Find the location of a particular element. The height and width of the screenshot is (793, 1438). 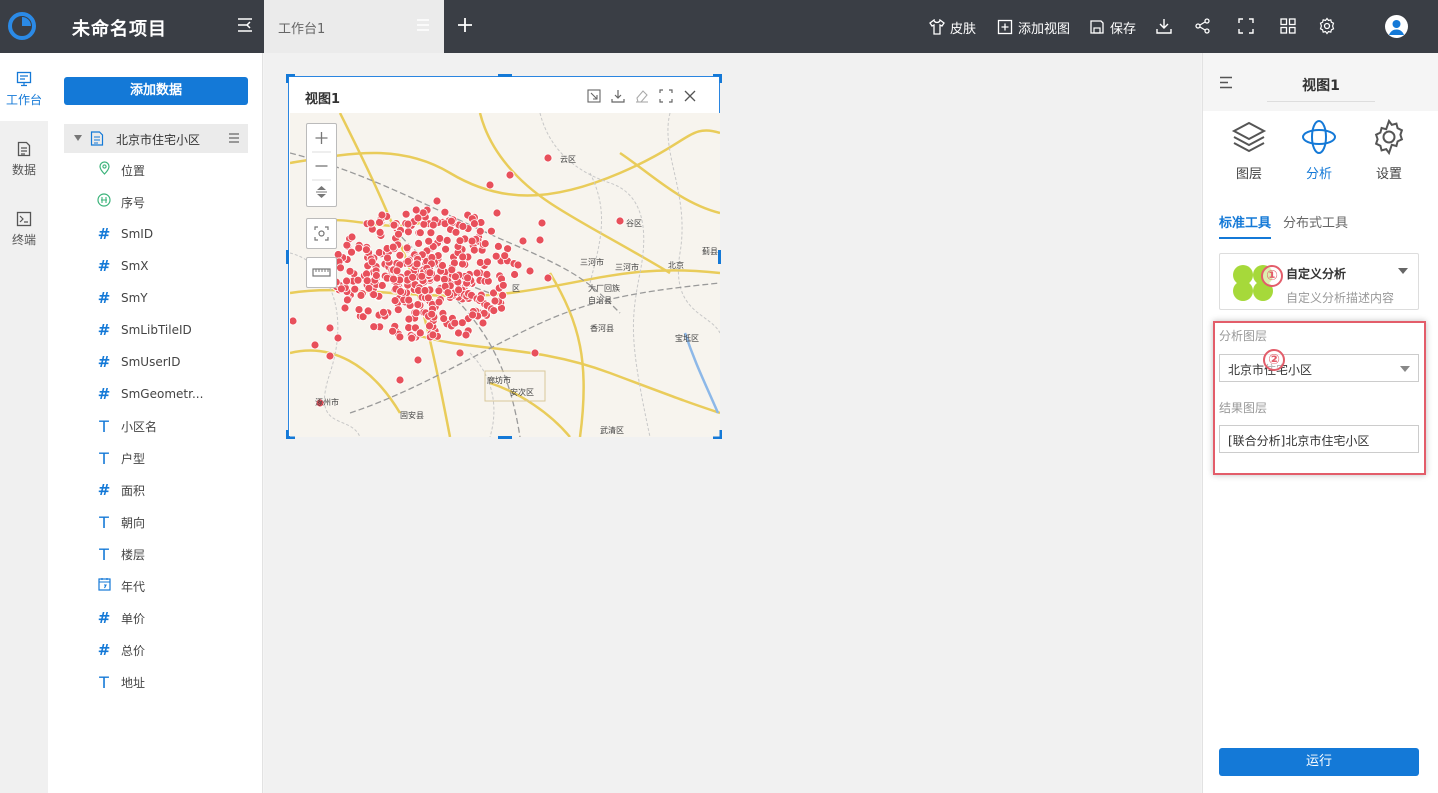

nav-item-data: 数据 is located at coordinates (24, 157).